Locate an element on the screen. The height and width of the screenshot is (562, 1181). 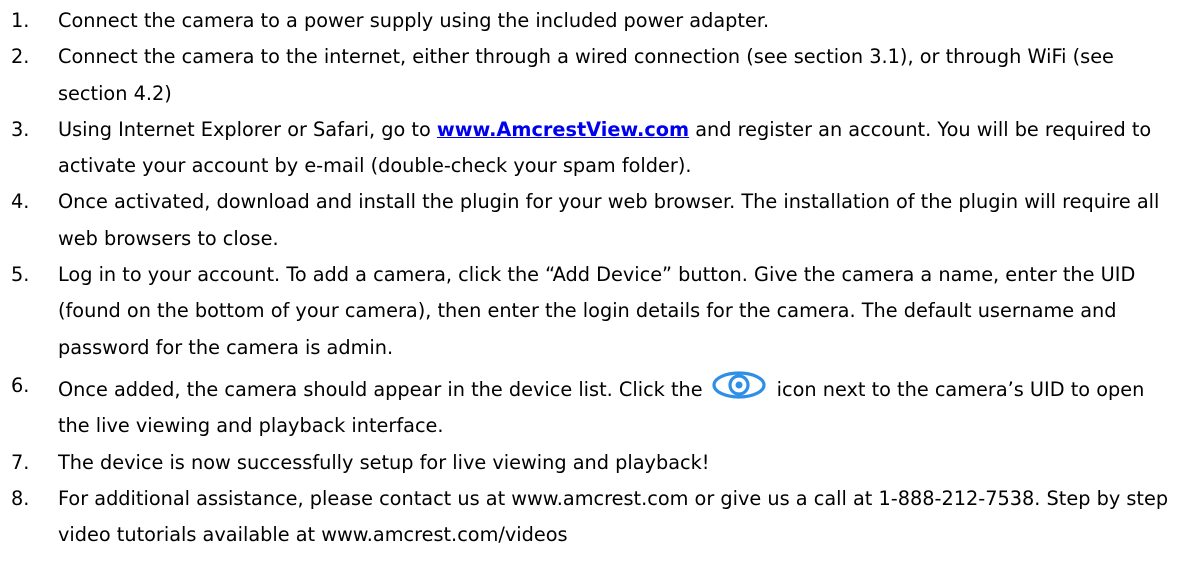
step-number: 2. is located at coordinates (20, 57).